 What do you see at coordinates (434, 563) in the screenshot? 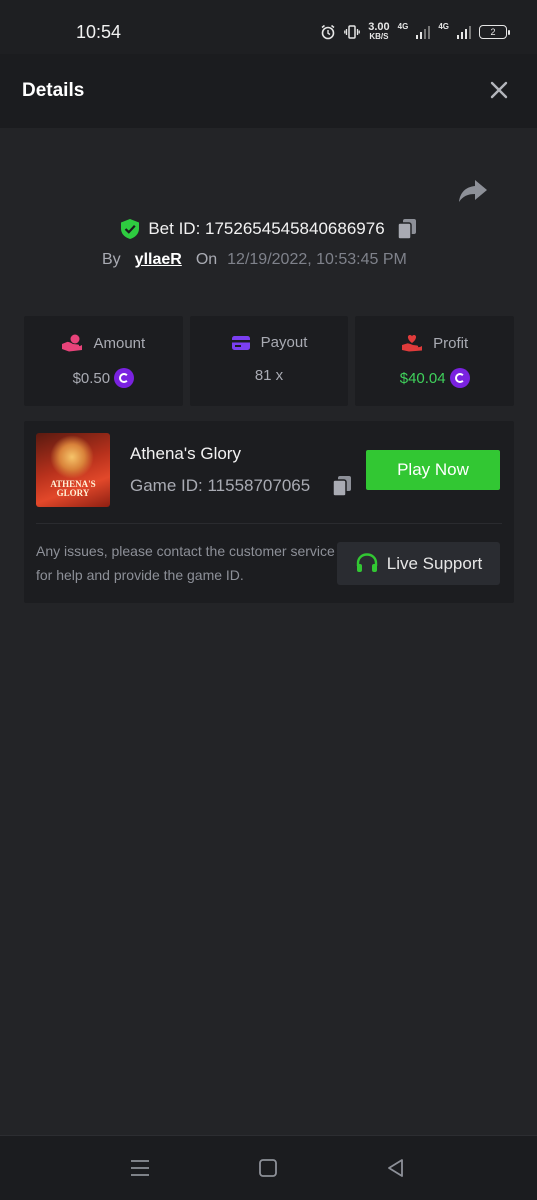
I see `live-support-label: Live Support` at bounding box center [434, 563].